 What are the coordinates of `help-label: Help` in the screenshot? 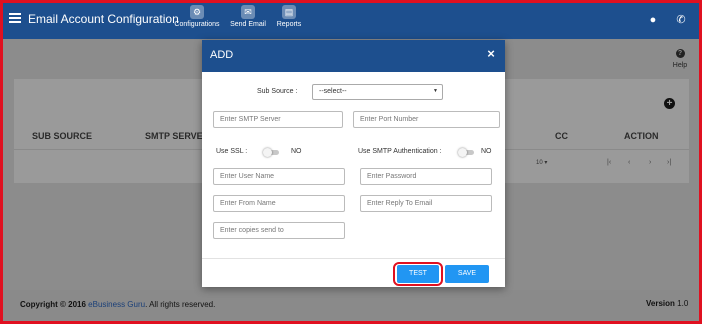 It's located at (680, 65).